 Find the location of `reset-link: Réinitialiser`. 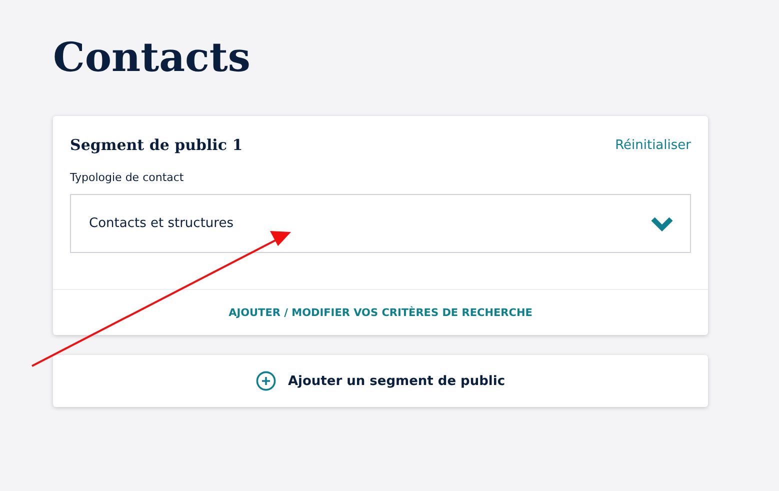

reset-link: Réinitialiser is located at coordinates (653, 145).